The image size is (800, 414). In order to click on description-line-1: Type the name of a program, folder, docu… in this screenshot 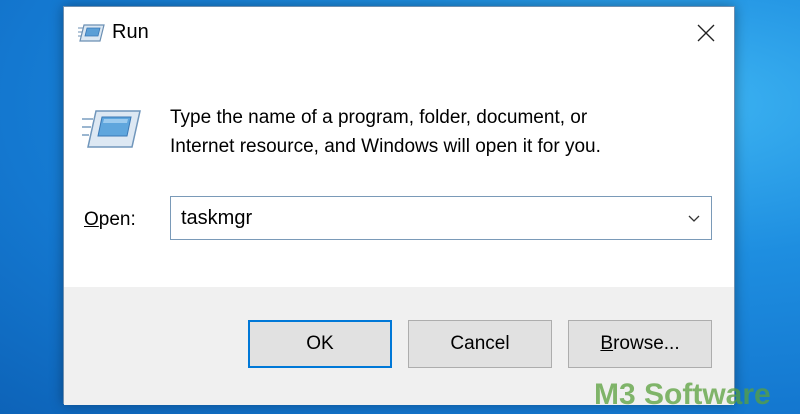, I will do `click(379, 117)`.